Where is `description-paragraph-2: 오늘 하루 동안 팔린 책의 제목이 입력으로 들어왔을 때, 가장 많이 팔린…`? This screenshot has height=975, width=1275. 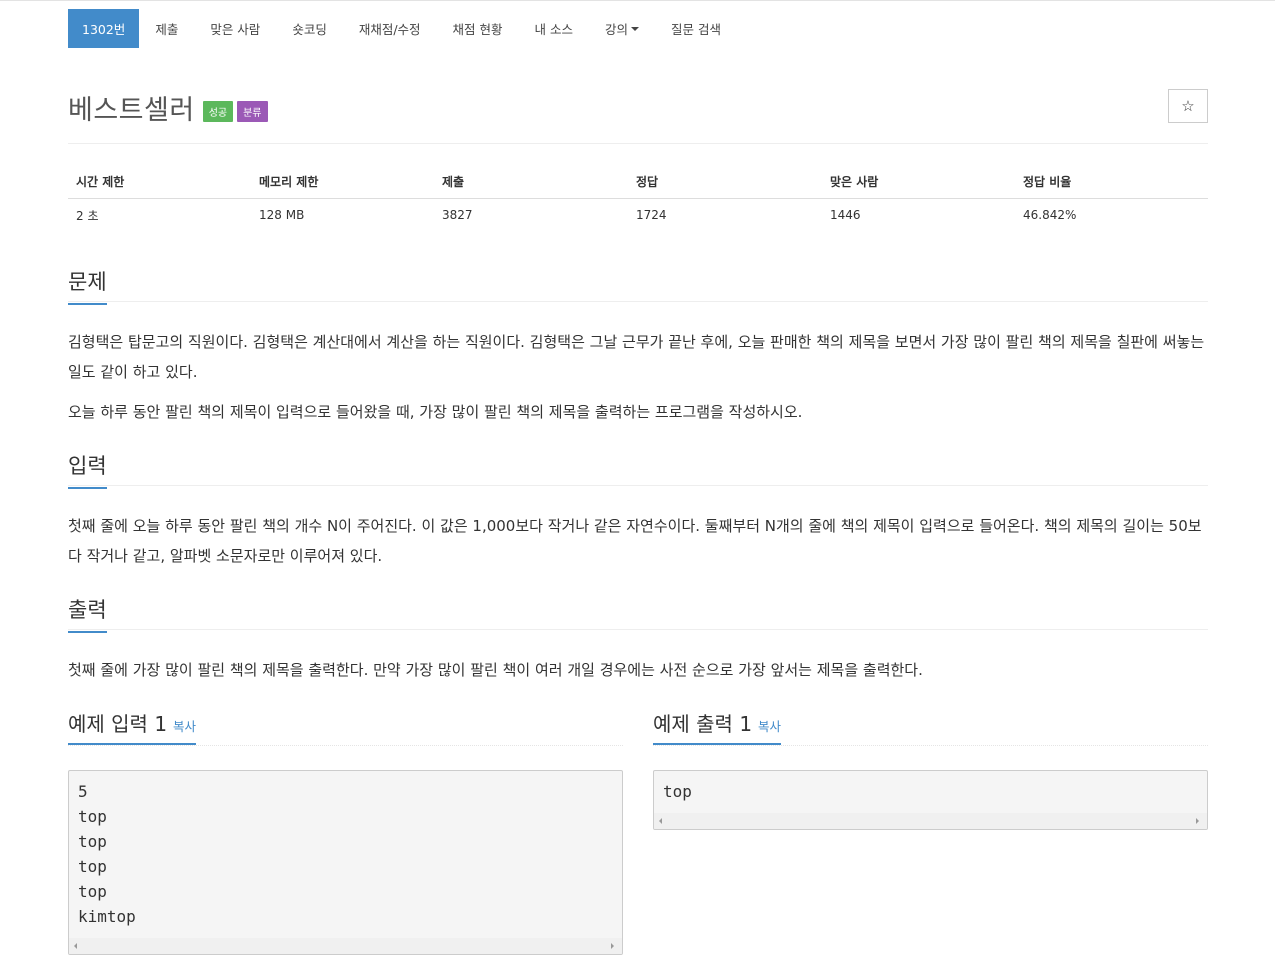 description-paragraph-2: 오늘 하루 동안 팔린 책의 제목이 입력으로 들어왔을 때, 가장 많이 팔린… is located at coordinates (435, 412).